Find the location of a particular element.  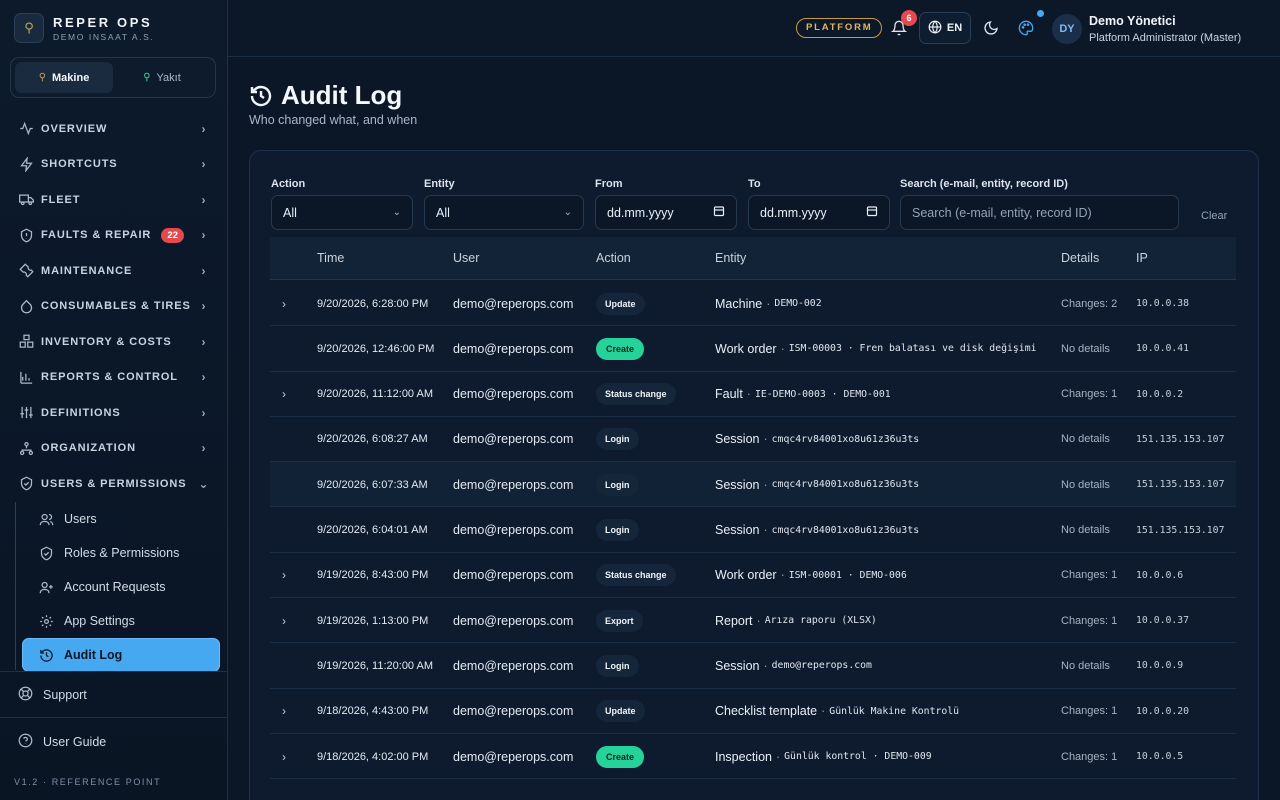

entity-filter-select: All ⌄ is located at coordinates (504, 212).